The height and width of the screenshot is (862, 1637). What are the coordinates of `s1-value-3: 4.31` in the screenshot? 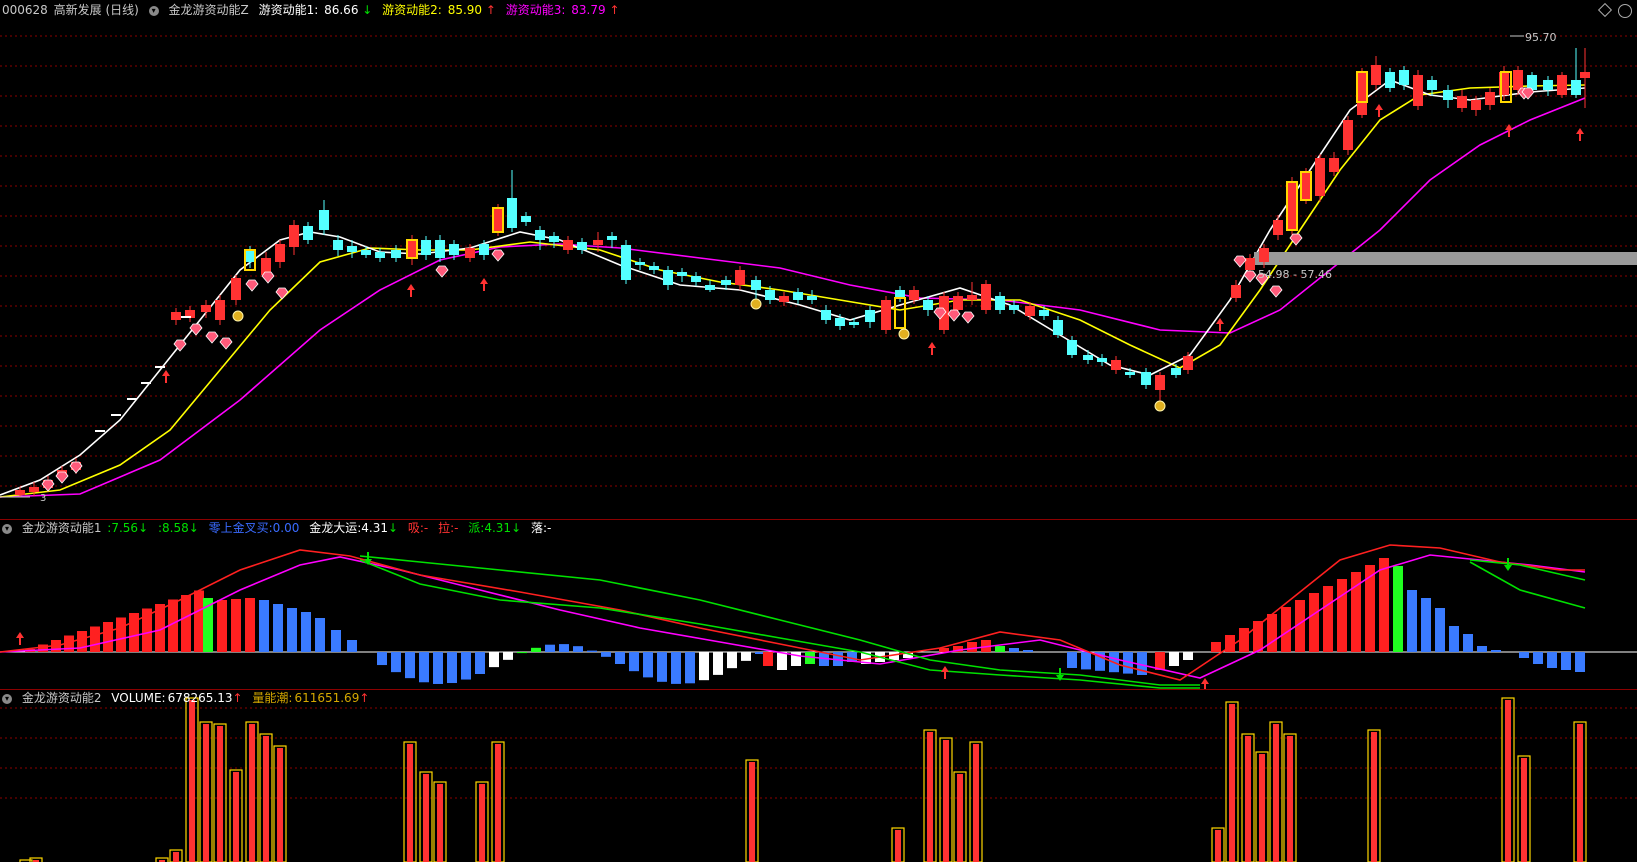 It's located at (374, 528).